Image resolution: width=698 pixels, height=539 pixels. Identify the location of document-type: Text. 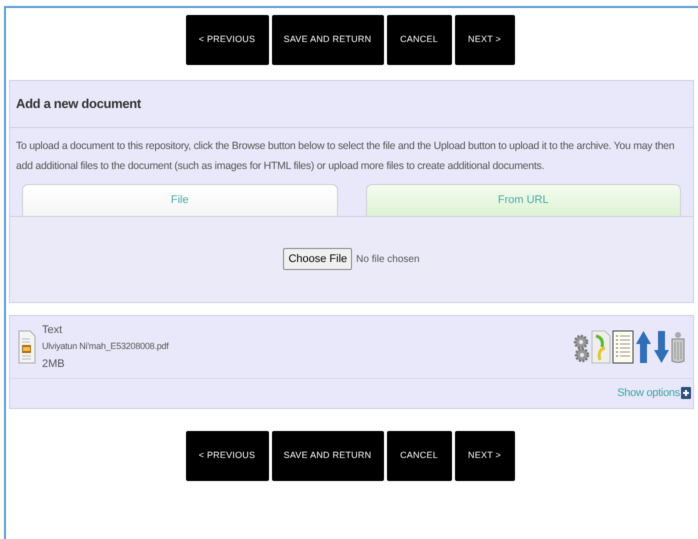
(53, 330).